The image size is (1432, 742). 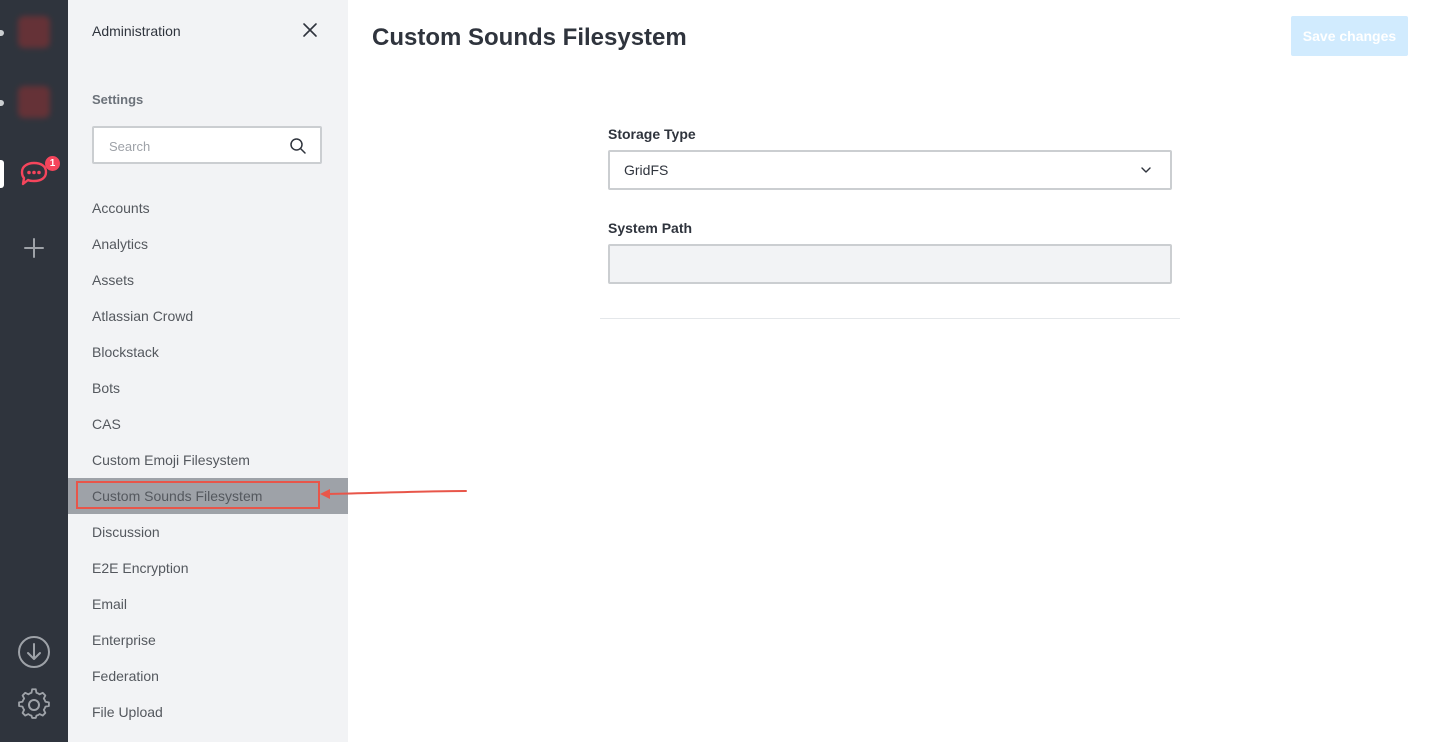 What do you see at coordinates (208, 532) in the screenshot?
I see `sidebar-item-discussion: Discussion` at bounding box center [208, 532].